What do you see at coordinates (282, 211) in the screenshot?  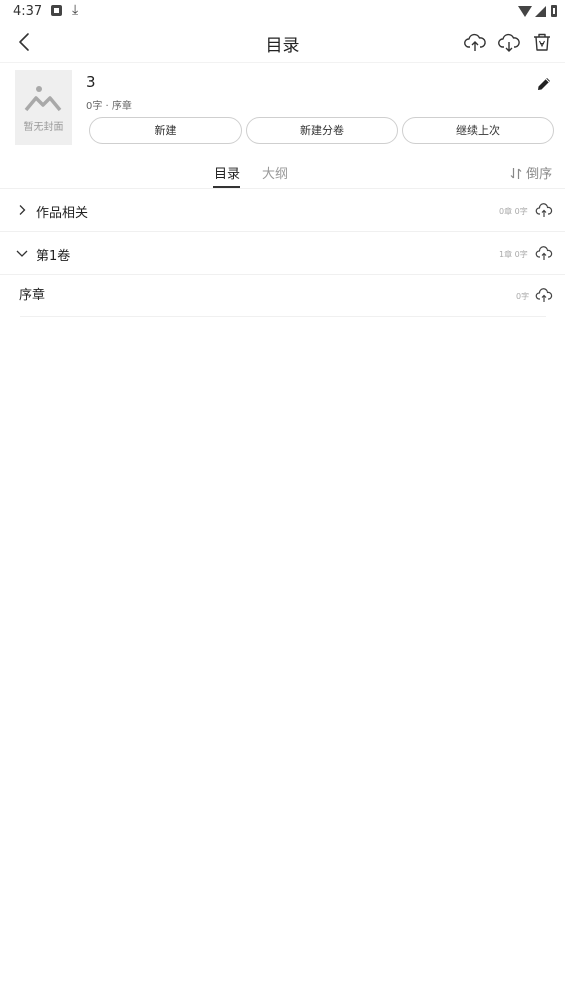 I see `volume-row-works: 作品相关 0章 0字` at bounding box center [282, 211].